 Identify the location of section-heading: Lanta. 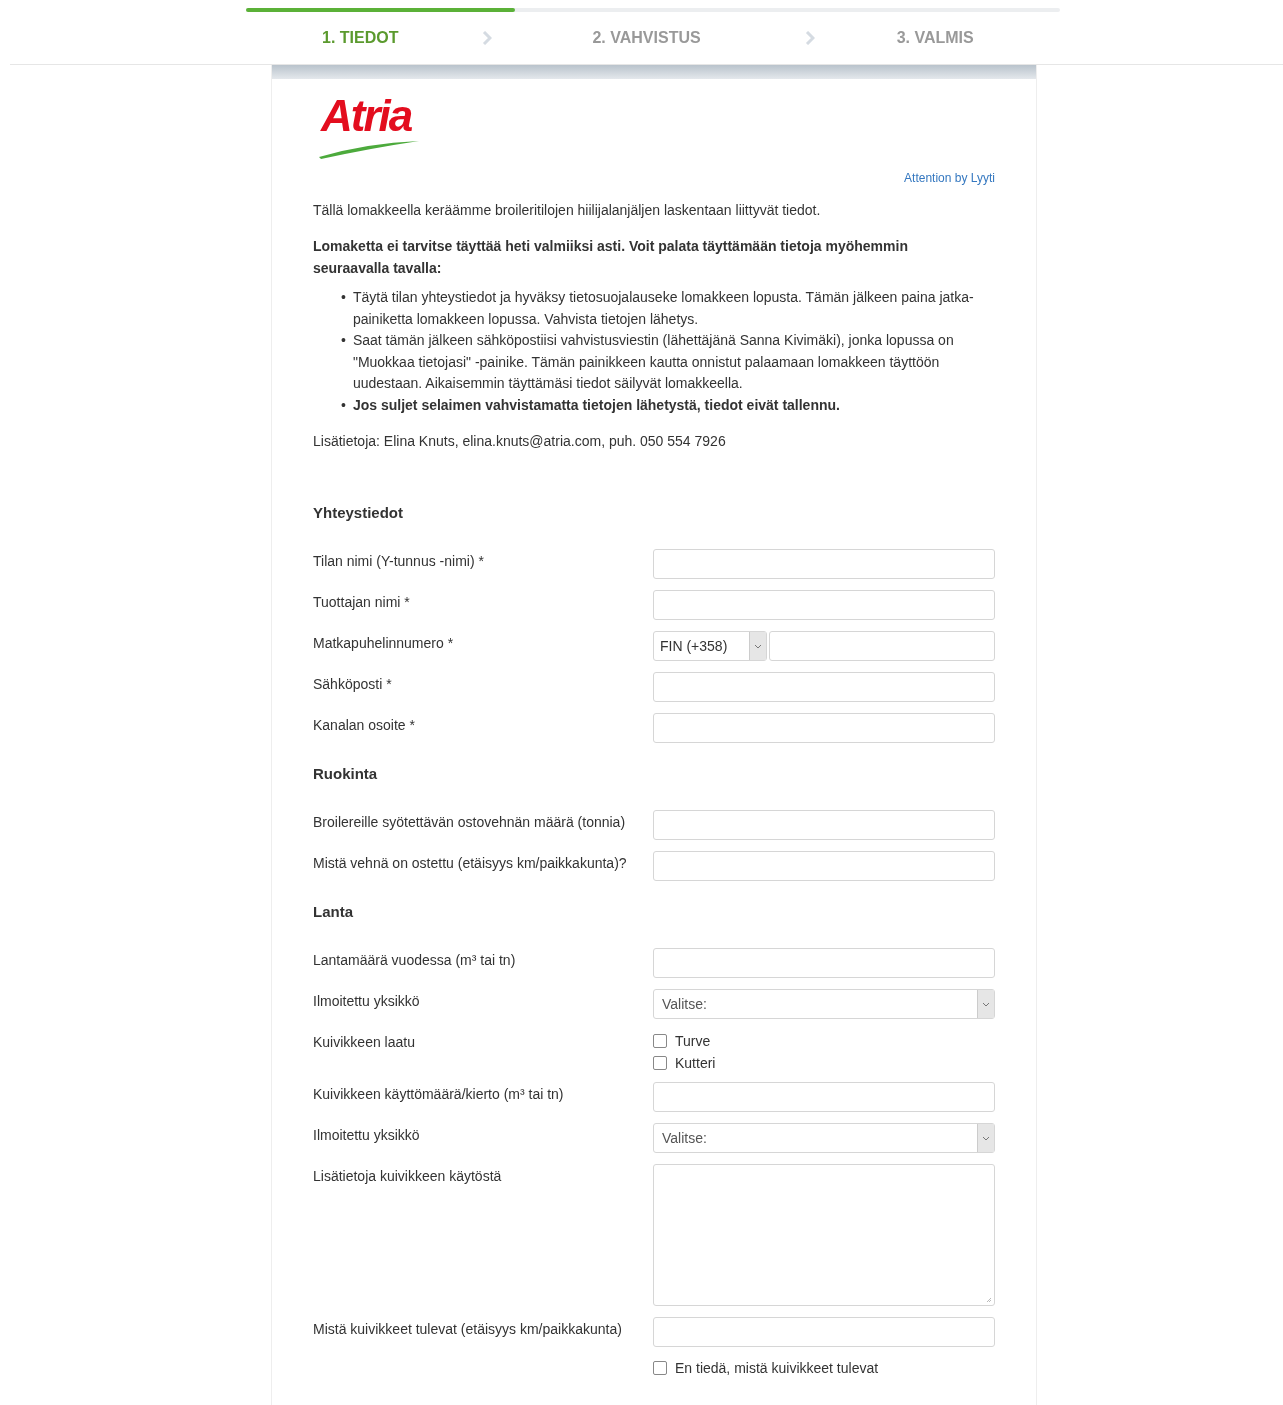
(333, 911).